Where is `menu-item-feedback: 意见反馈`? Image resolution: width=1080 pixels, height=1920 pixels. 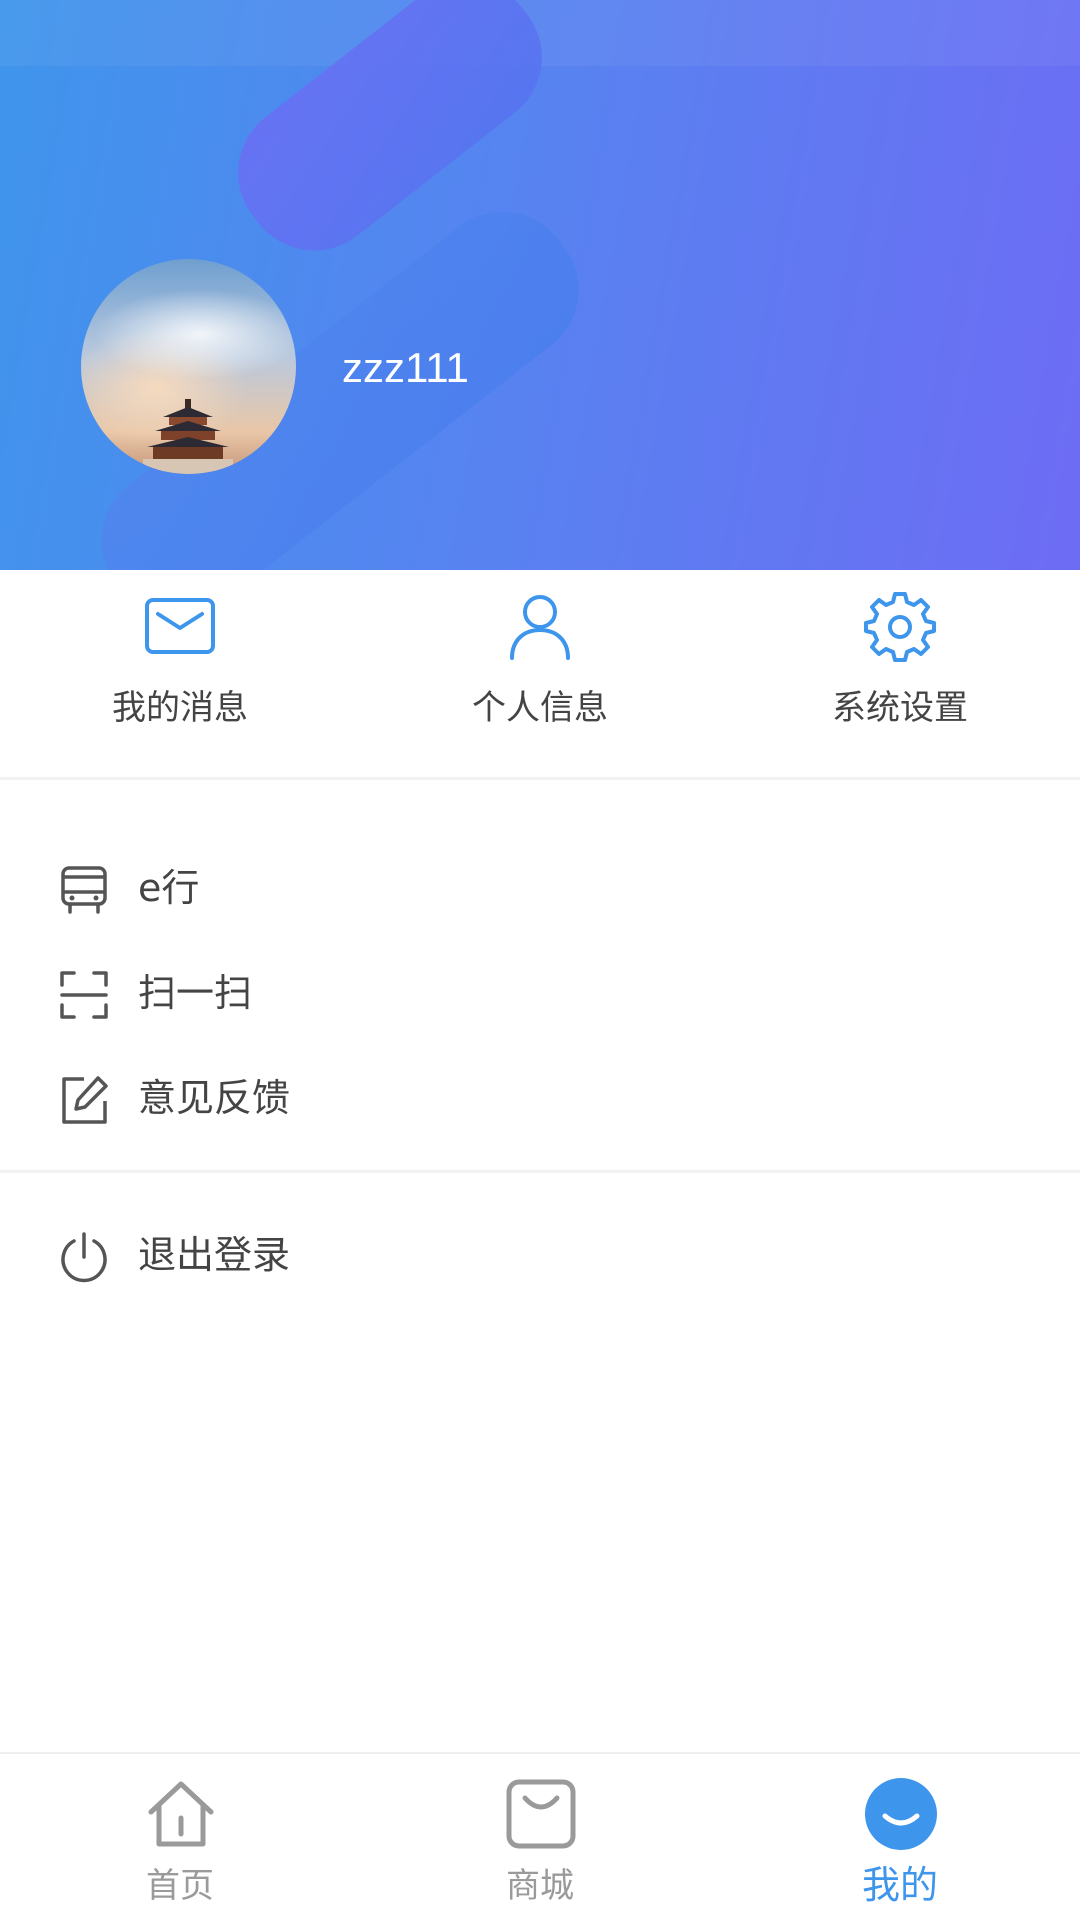
menu-item-feedback: 意见反馈 is located at coordinates (540, 1098).